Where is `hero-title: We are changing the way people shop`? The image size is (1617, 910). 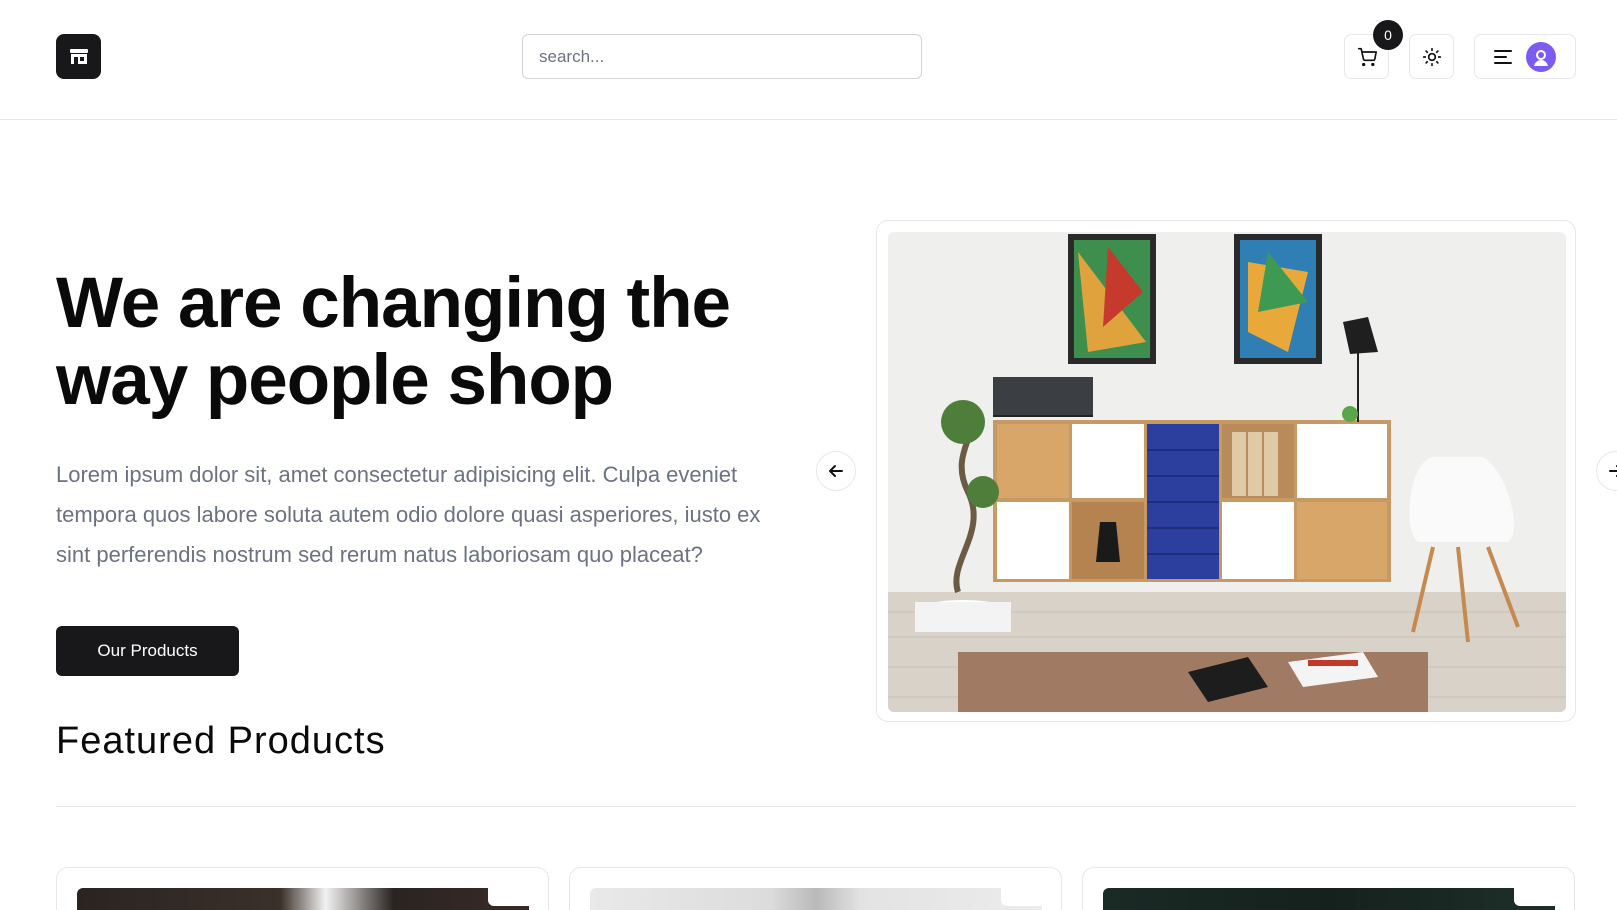 hero-title: We are changing the way people shop is located at coordinates (393, 342).